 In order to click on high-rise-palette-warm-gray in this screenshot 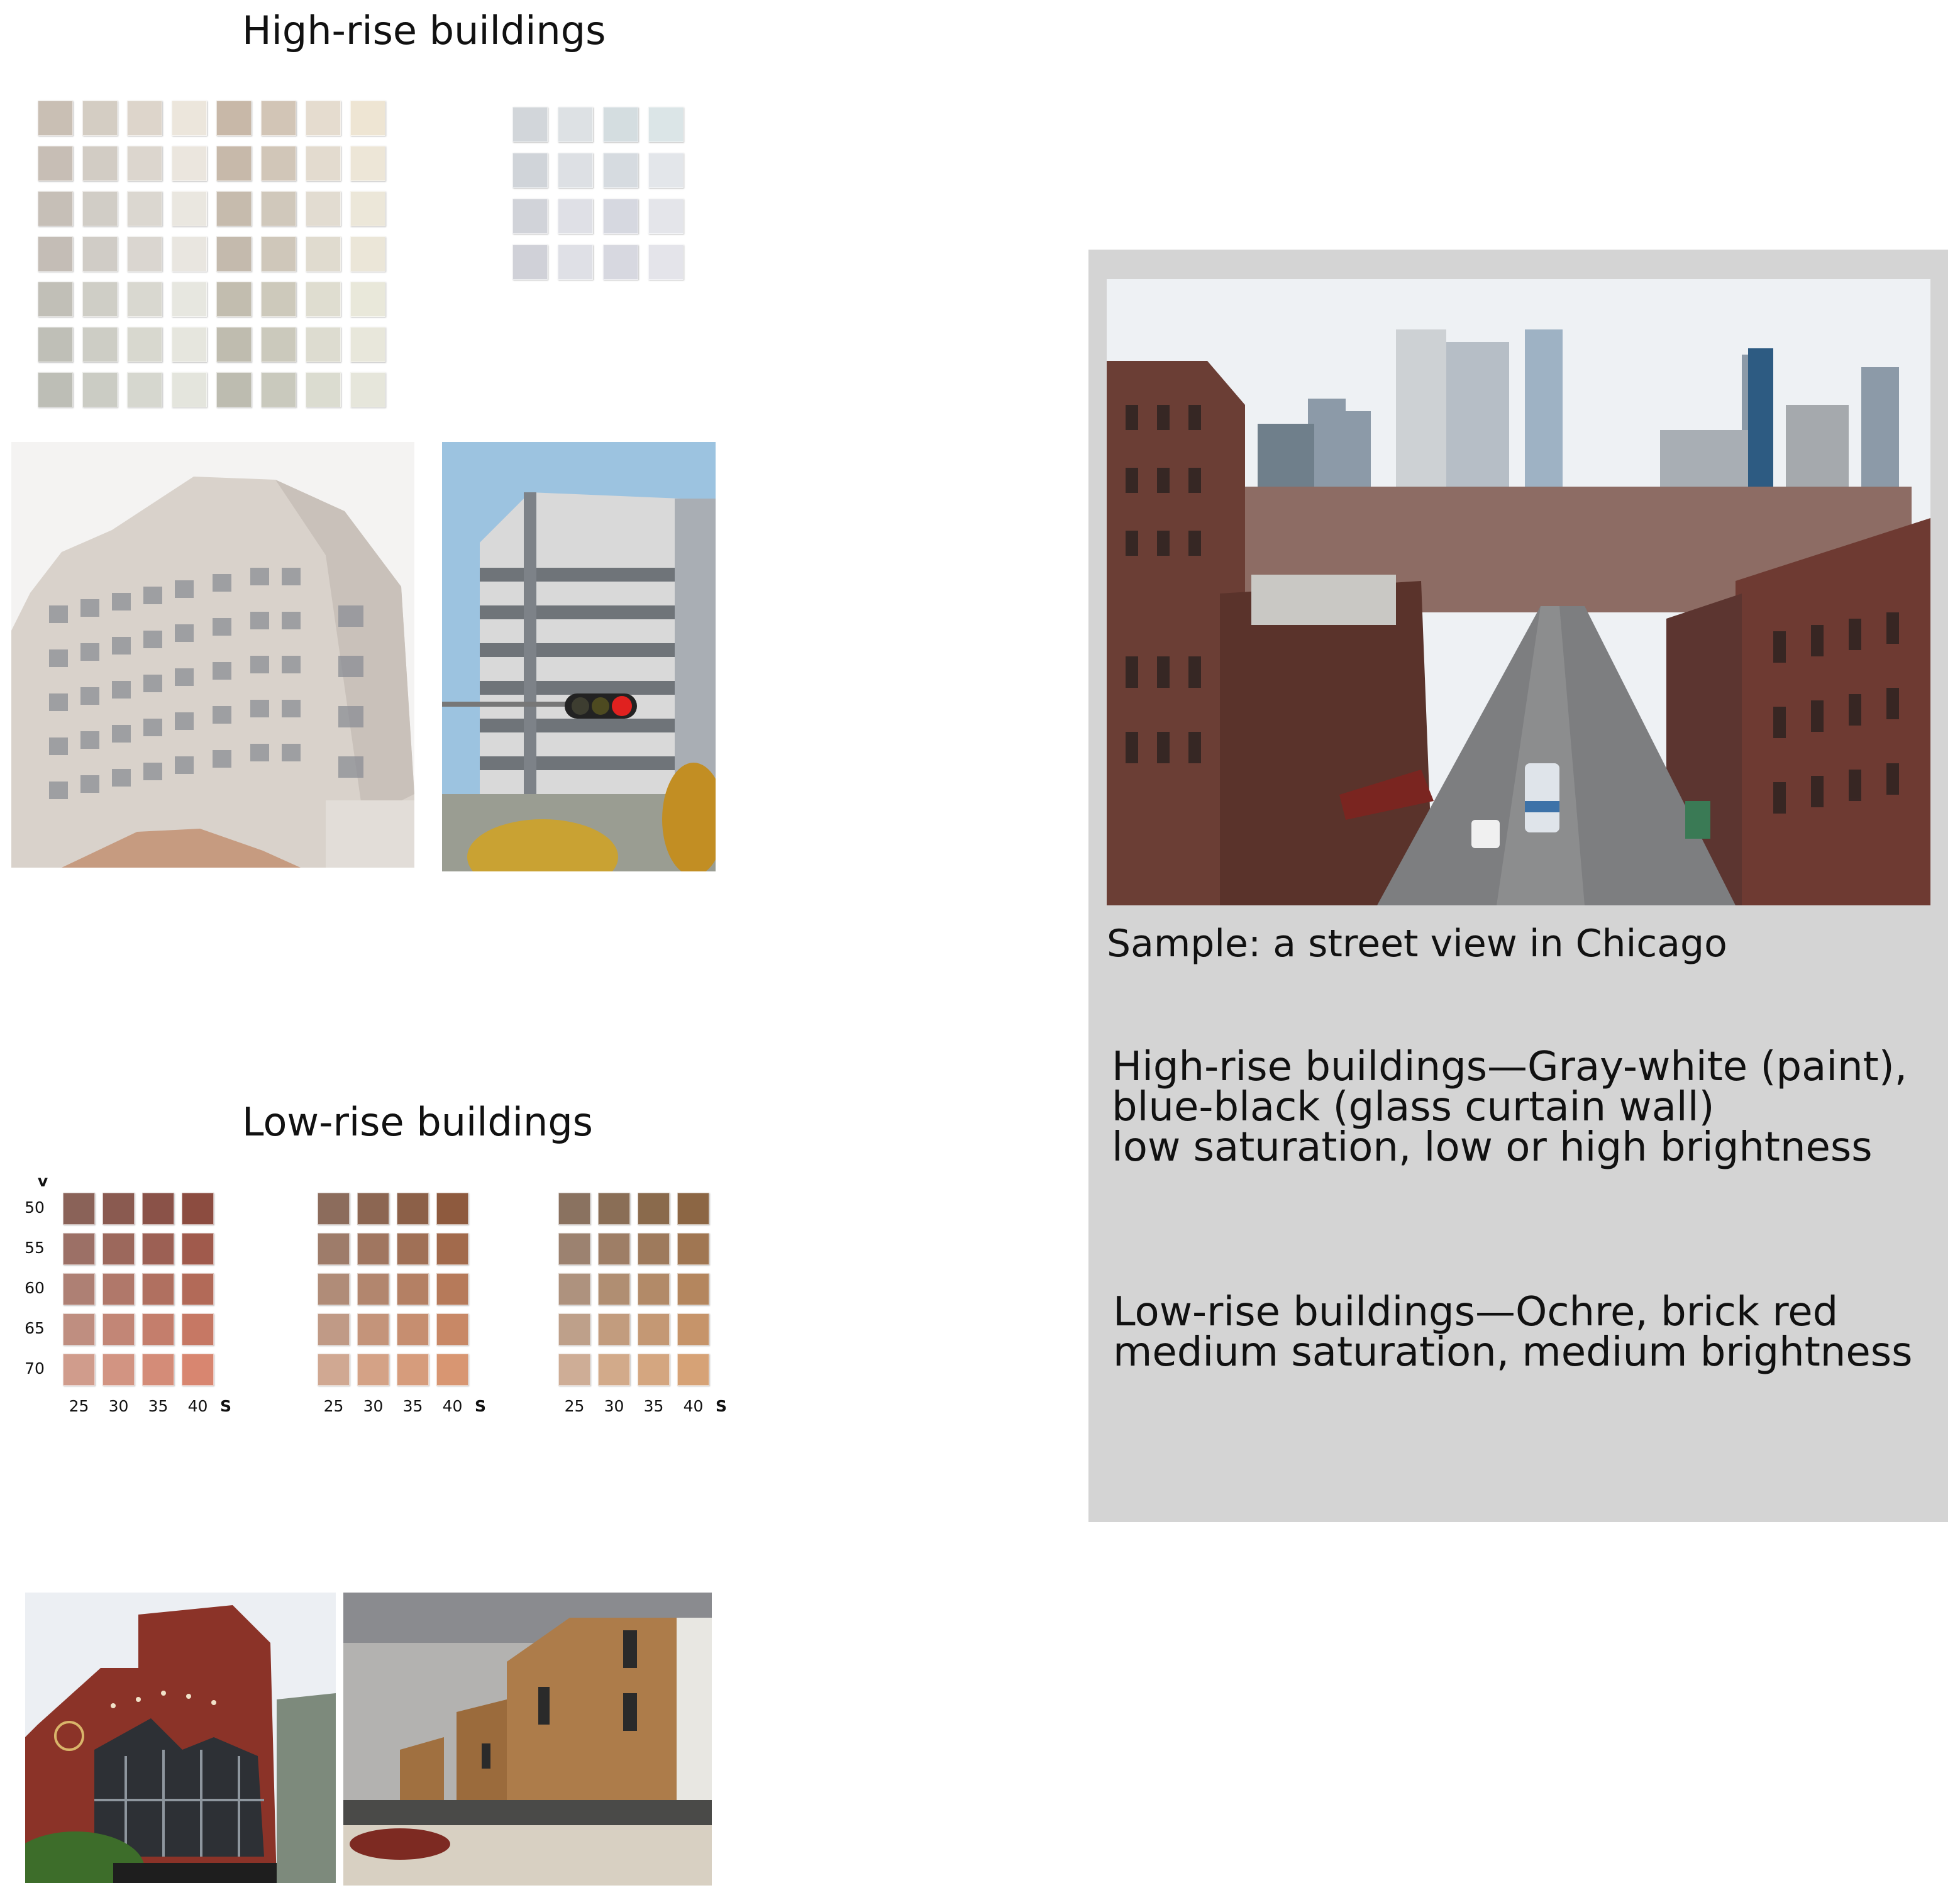, I will do `click(217, 258)`.